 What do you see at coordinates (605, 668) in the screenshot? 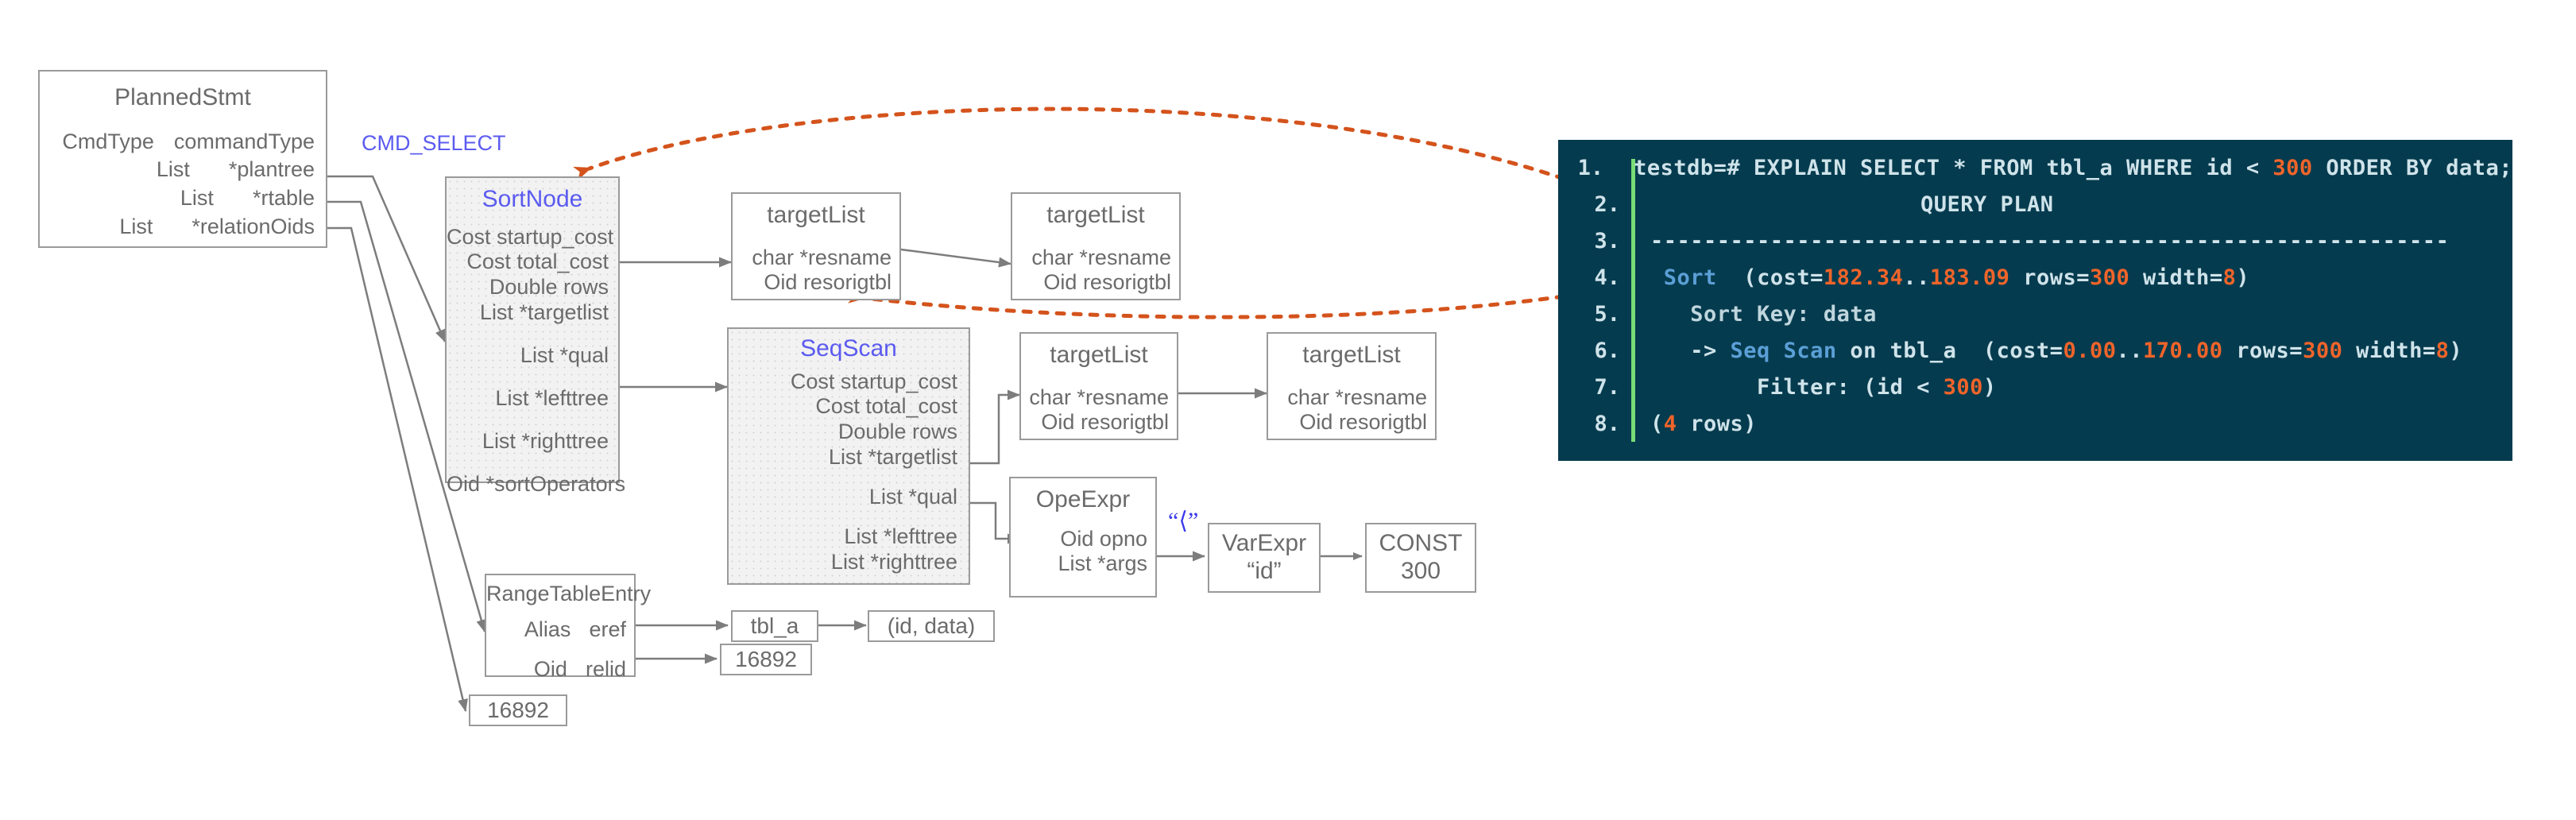
I see `field-name: relid` at bounding box center [605, 668].